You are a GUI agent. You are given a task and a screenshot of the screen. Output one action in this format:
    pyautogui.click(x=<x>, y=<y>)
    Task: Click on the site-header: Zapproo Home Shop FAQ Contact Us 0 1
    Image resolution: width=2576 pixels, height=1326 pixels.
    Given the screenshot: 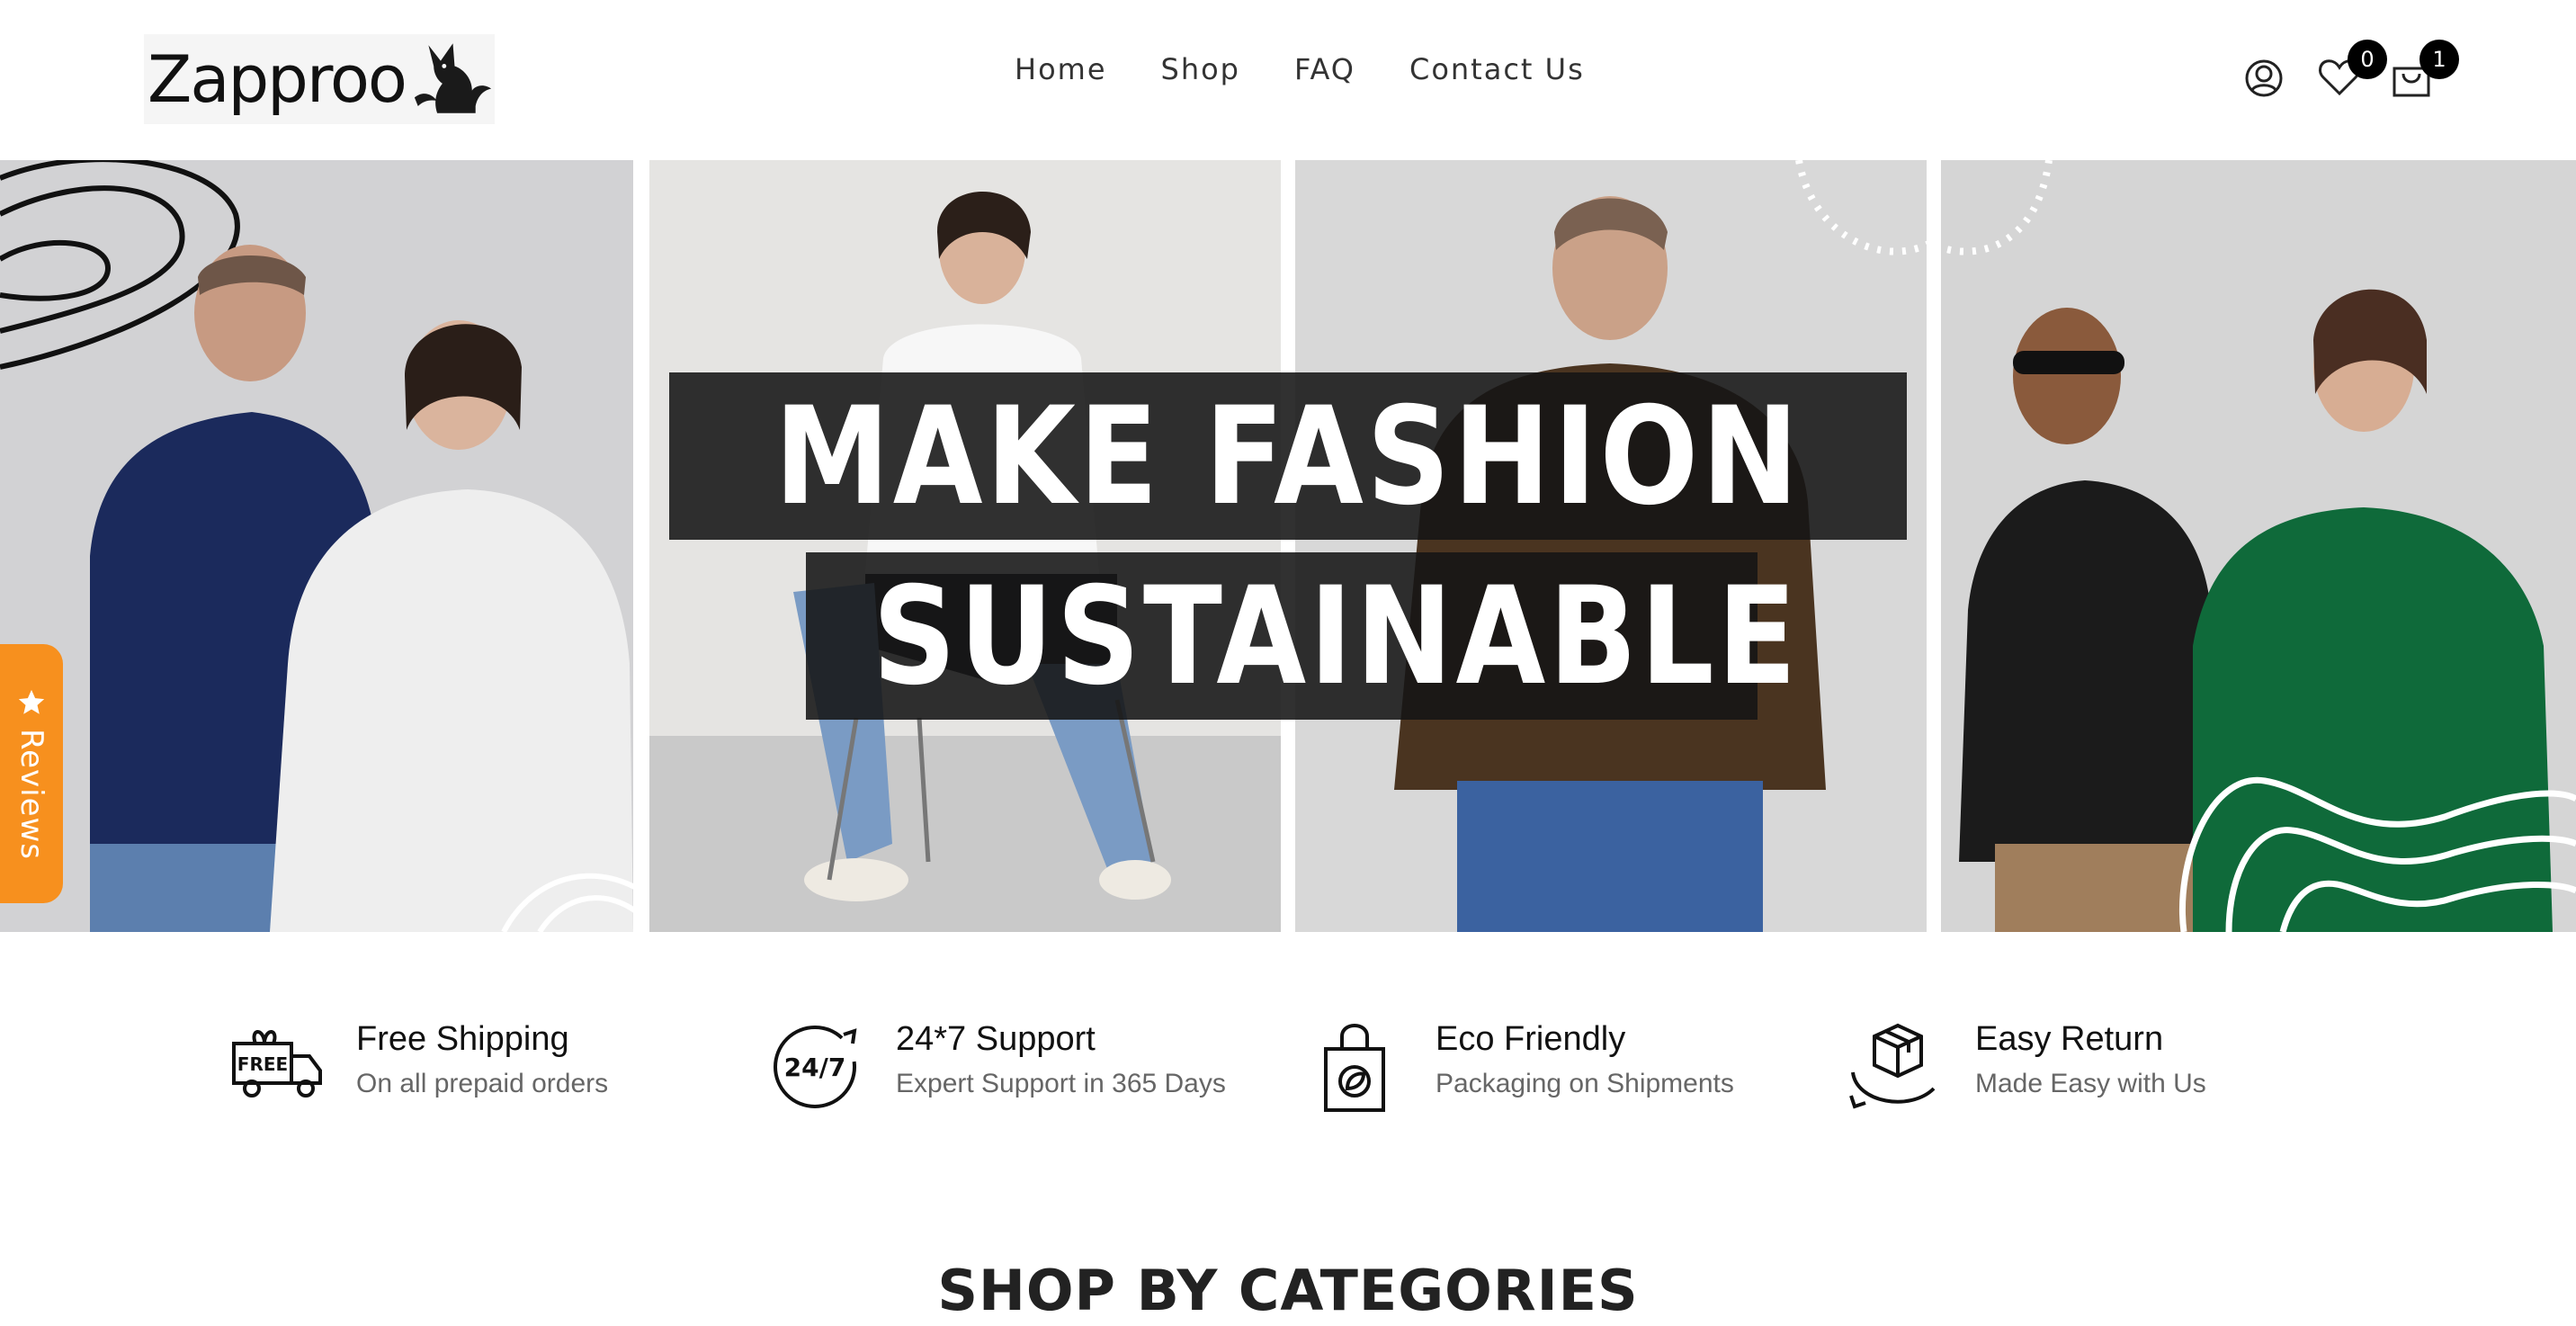 What is the action you would take?
    pyautogui.click(x=1288, y=80)
    